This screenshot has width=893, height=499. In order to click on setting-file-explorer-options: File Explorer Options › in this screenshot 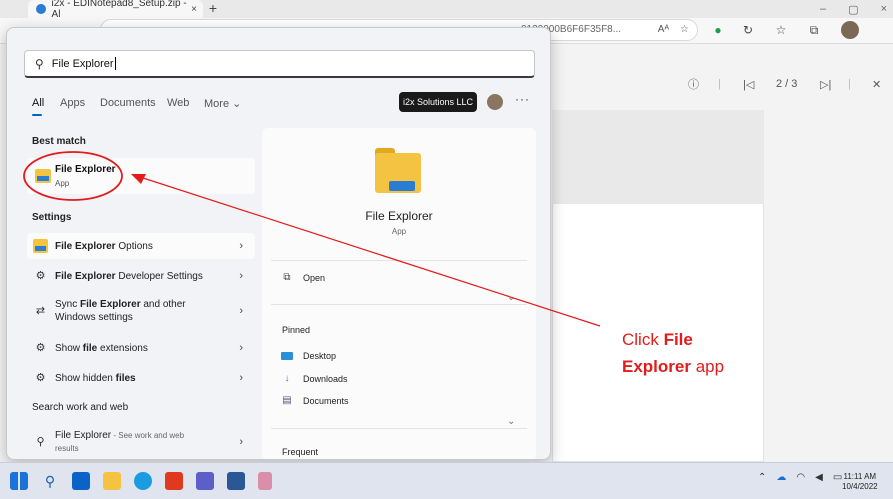, I will do `click(141, 246)`.